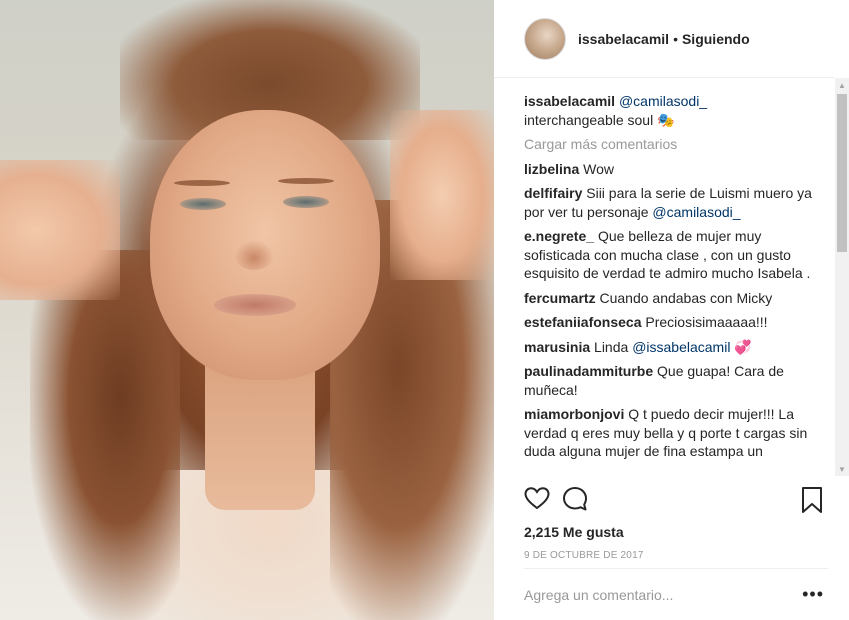  I want to click on photo-eye-right, so click(306, 202).